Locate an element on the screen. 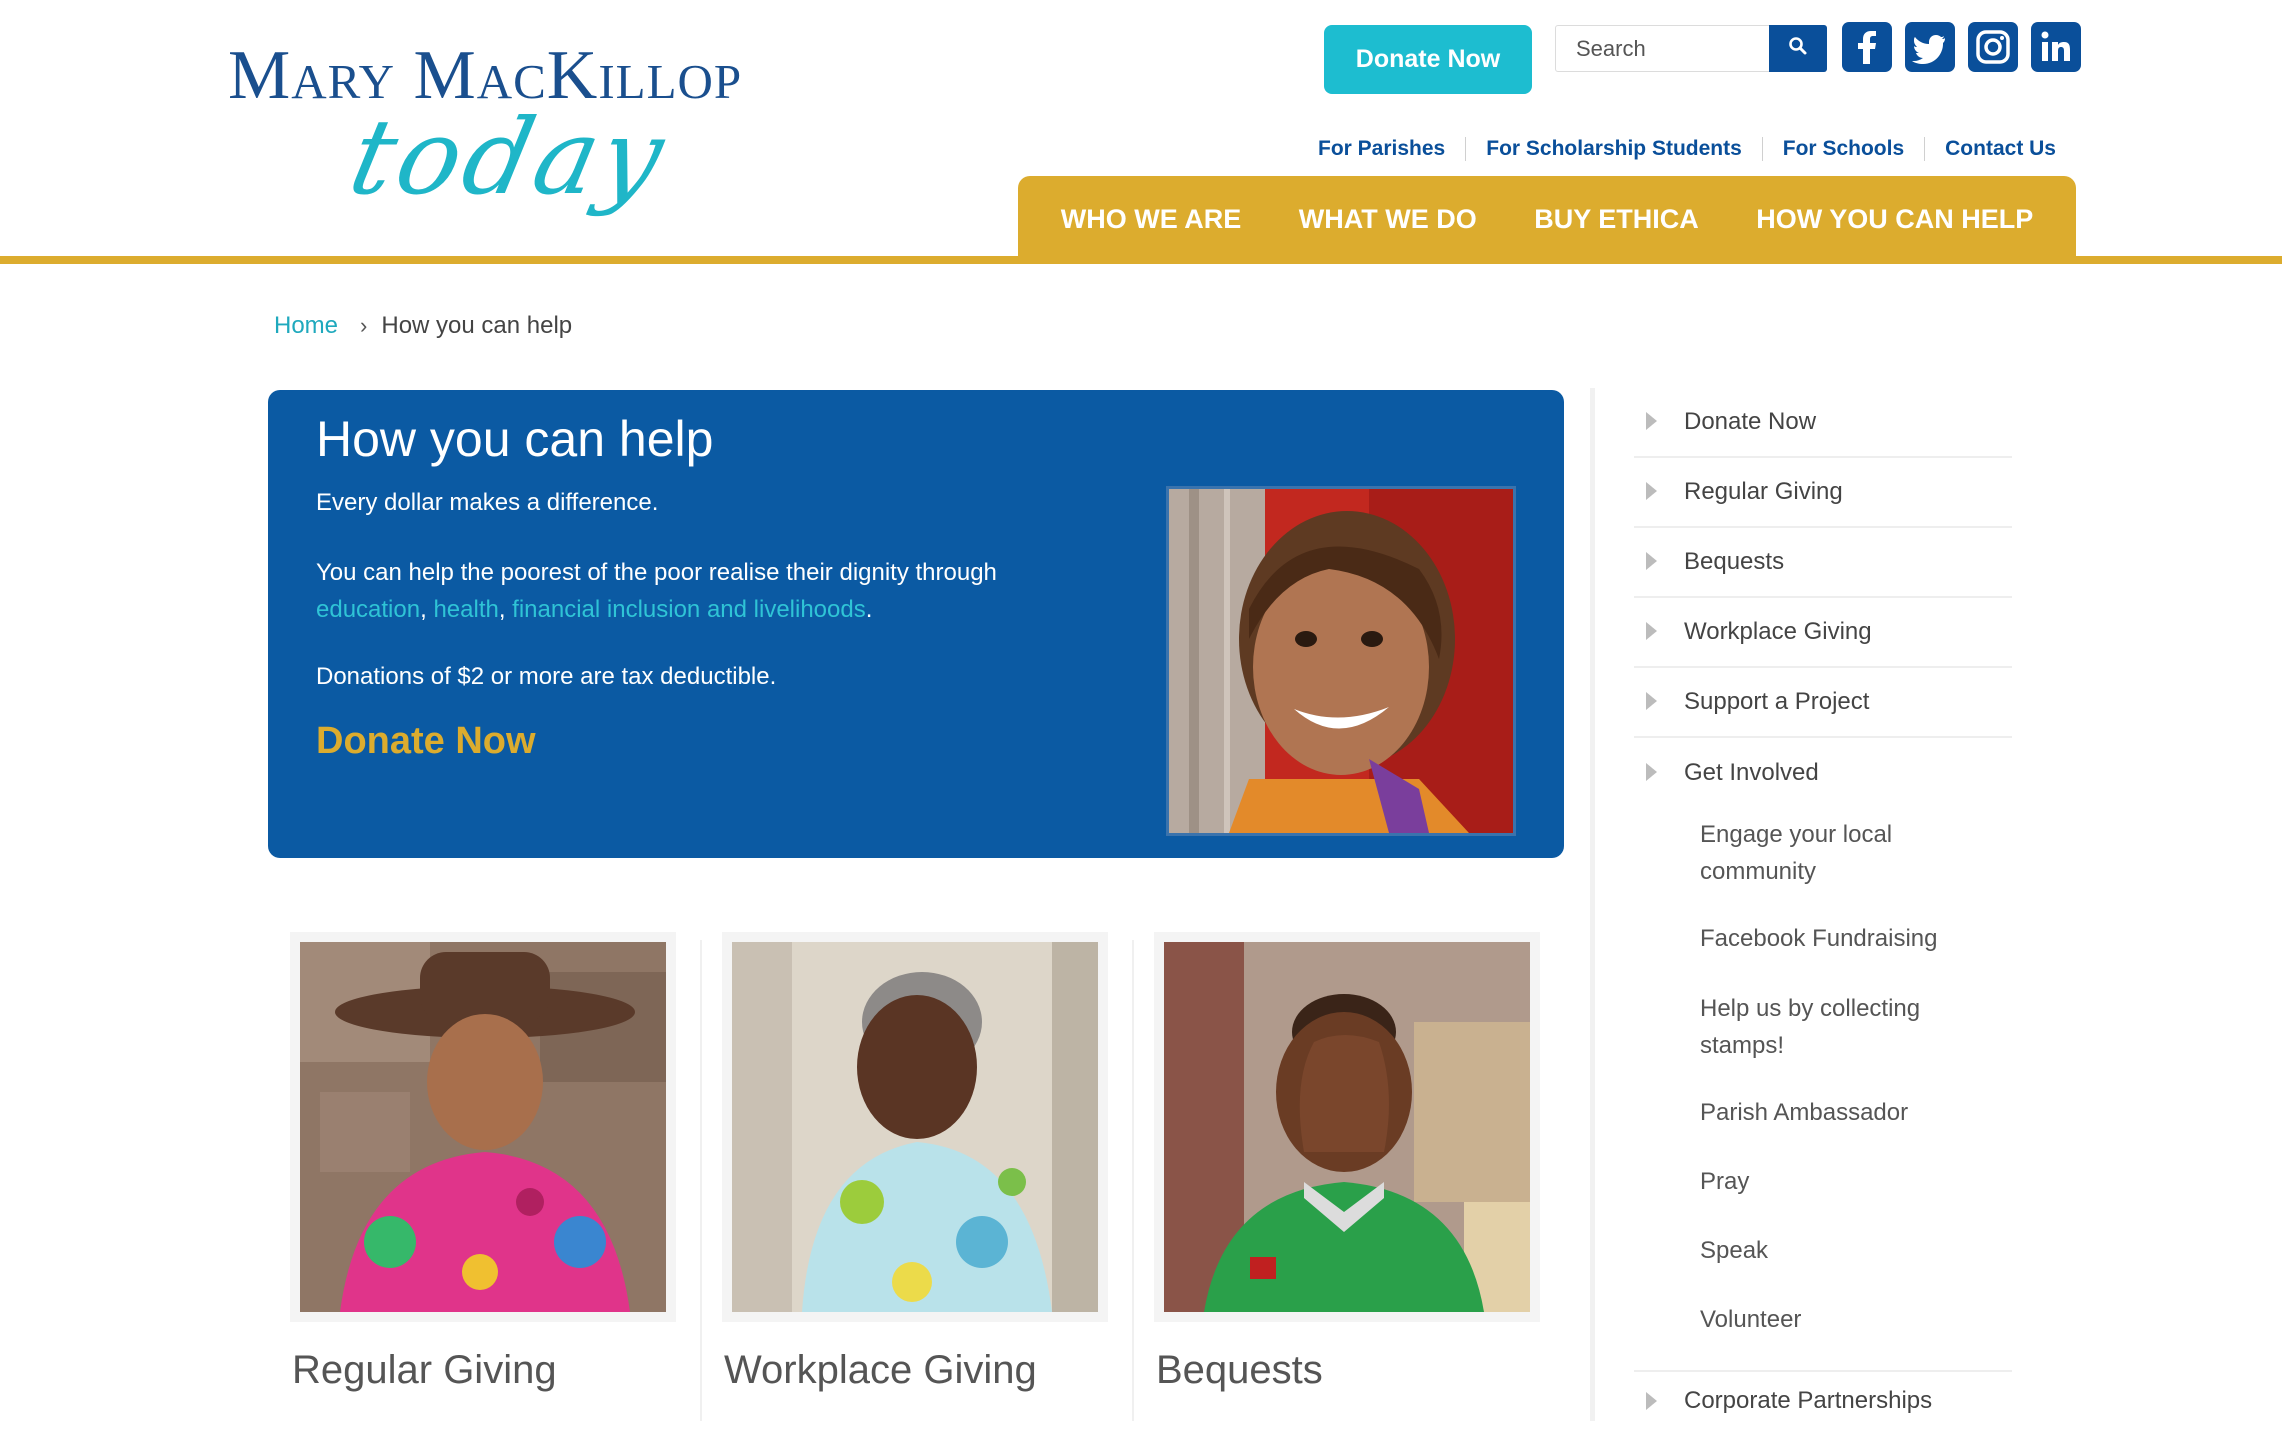 The width and height of the screenshot is (2282, 1430). card-title: Workplace Giving is located at coordinates (880, 1370).